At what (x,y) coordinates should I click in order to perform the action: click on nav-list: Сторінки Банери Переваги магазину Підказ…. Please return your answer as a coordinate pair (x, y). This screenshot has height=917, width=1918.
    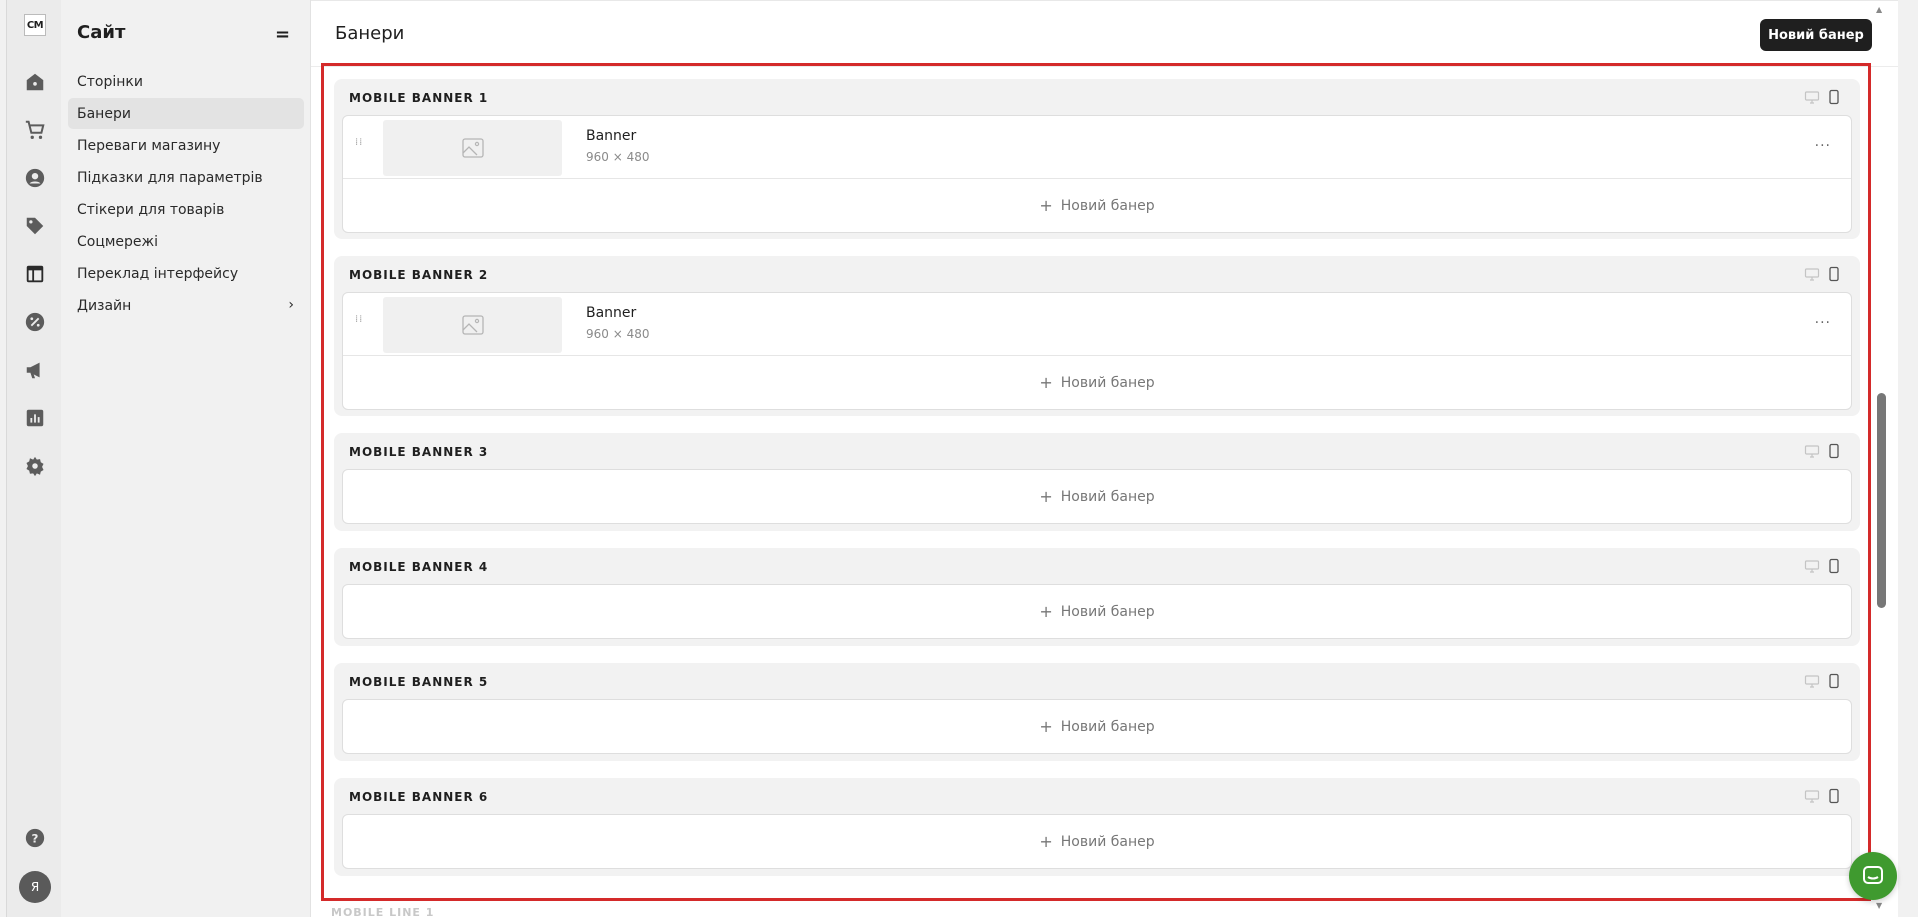
    Looking at the image, I should click on (186, 194).